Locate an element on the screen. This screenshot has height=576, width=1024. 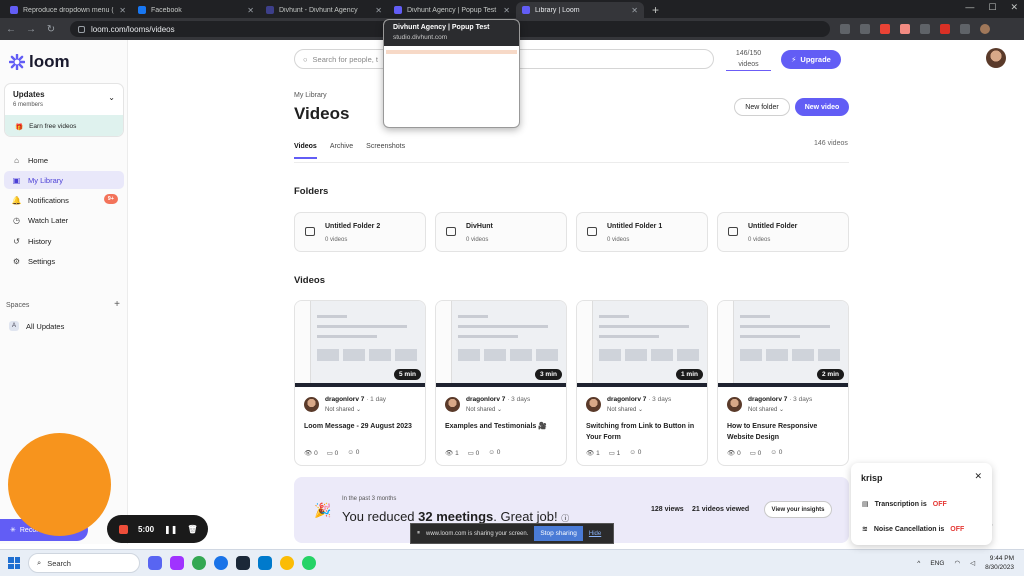
thumbnail-taskbar is located at coordinates (642, 385).